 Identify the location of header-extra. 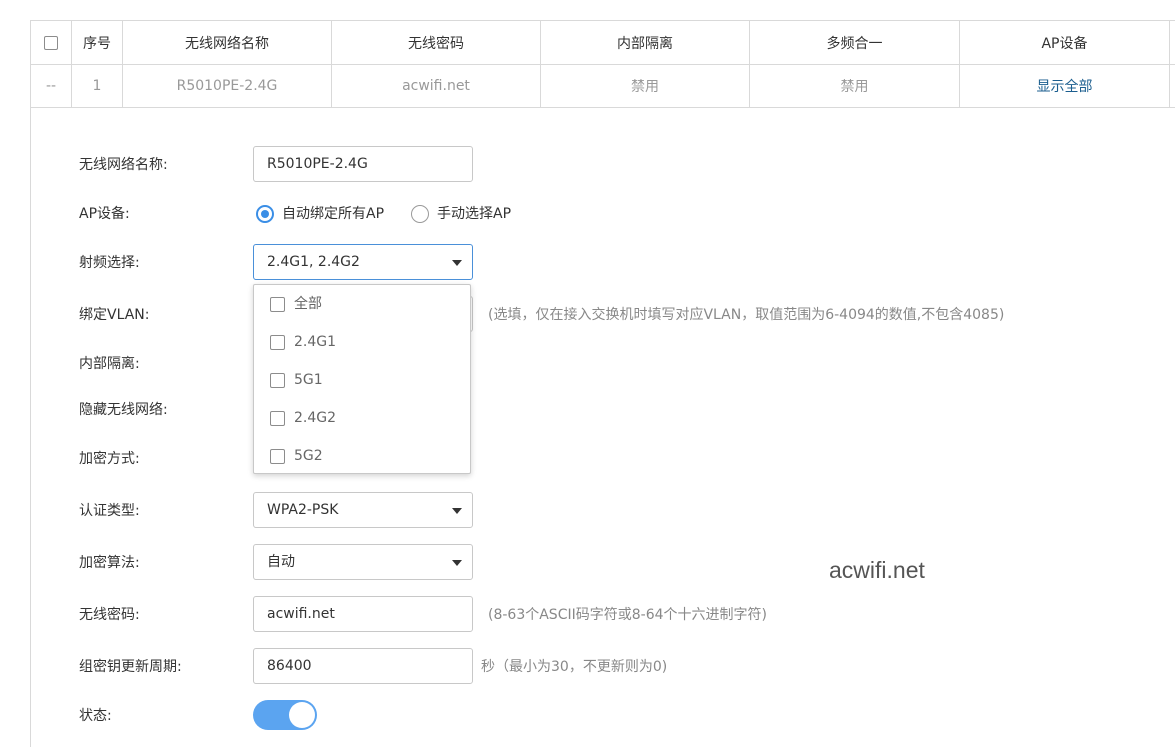
(1172, 43).